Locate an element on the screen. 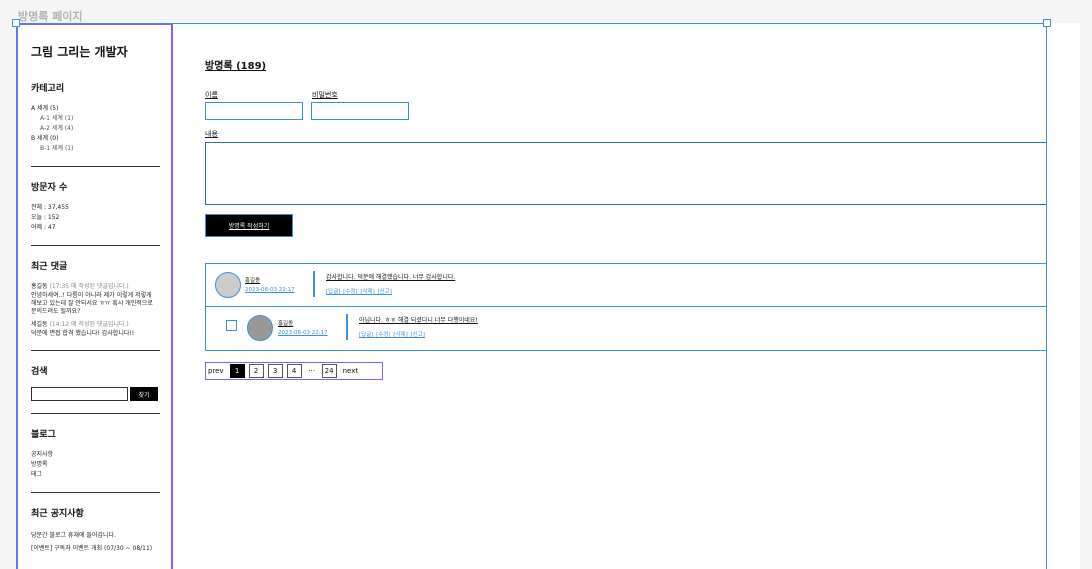 This screenshot has width=1092, height=569. recent-comment-meta: (17:35 에 작성된 댓글입니다.) is located at coordinates (89, 286).